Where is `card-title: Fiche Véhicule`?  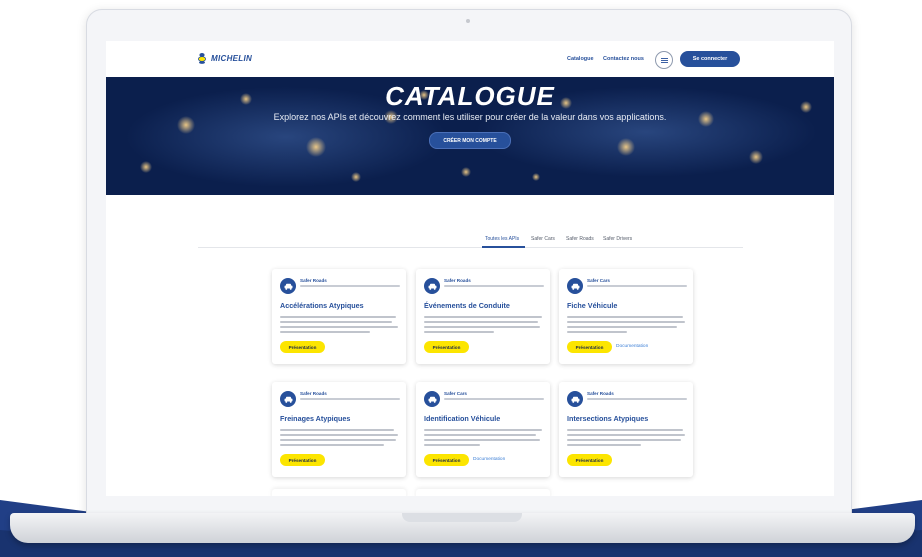
card-title: Fiche Véhicule is located at coordinates (592, 305).